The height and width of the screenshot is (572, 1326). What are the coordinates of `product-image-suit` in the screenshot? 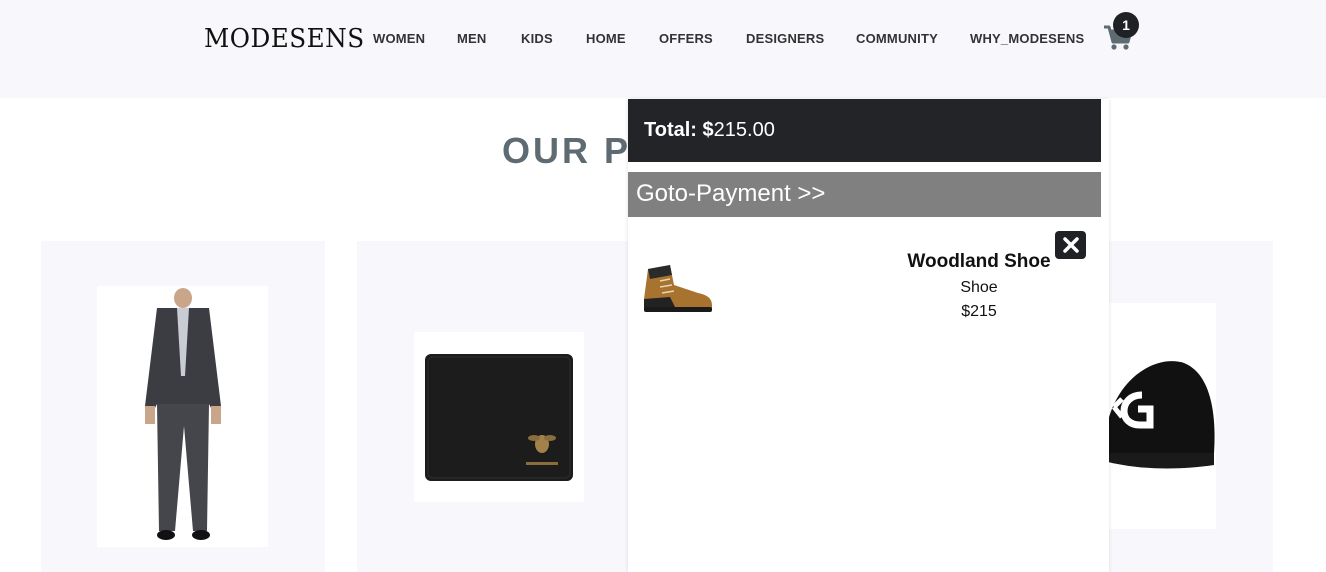 It's located at (182, 416).